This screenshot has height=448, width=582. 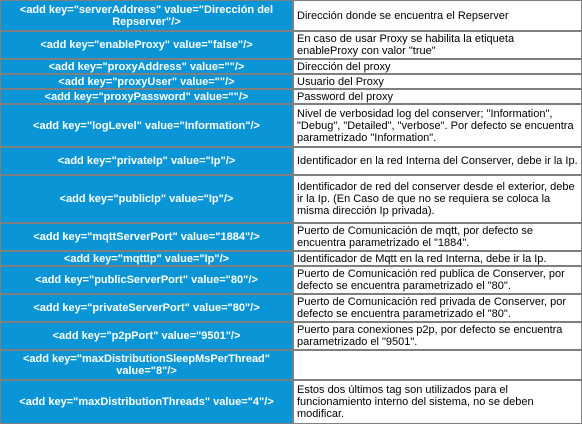 What do you see at coordinates (437, 81) in the screenshot?
I see `config-description: Usuario del Proxy` at bounding box center [437, 81].